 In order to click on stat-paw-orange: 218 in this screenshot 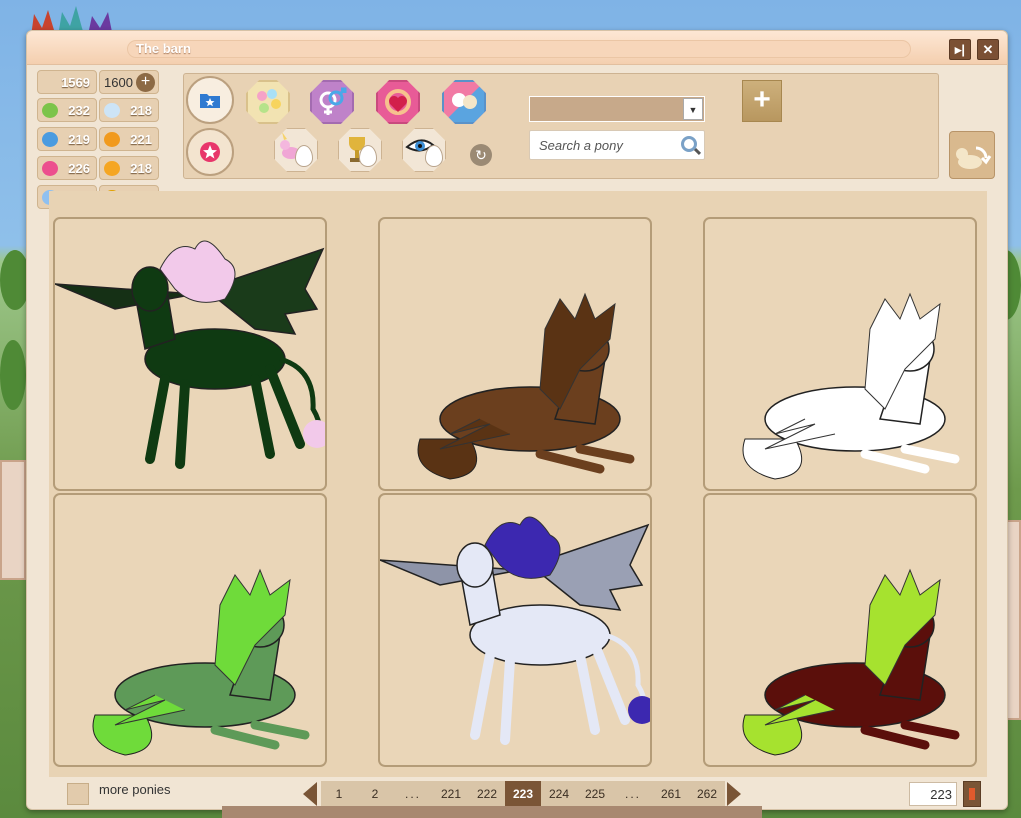, I will do `click(129, 168)`.